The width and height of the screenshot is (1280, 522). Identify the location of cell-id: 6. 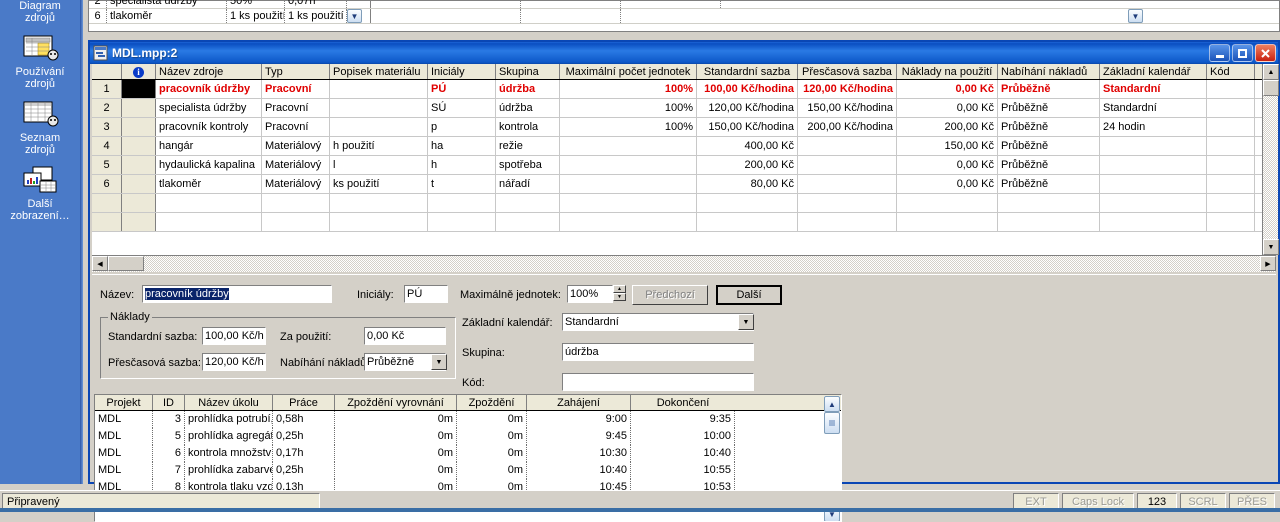
(169, 453).